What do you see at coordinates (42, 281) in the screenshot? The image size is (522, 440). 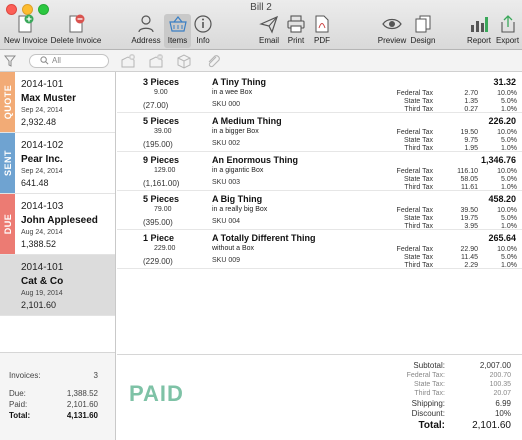 I see `customer-name: Cat & Co` at bounding box center [42, 281].